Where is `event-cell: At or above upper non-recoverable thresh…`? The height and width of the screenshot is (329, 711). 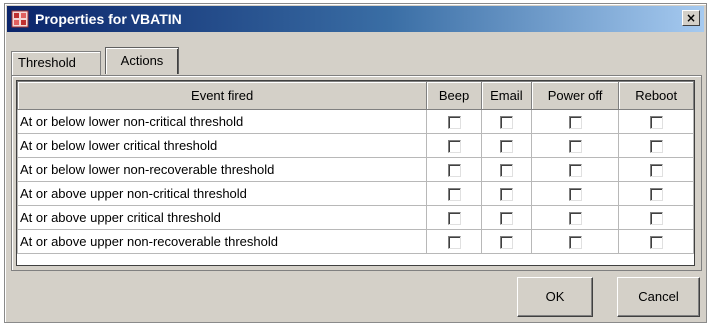
event-cell: At or above upper non-recoverable thresh… is located at coordinates (222, 241).